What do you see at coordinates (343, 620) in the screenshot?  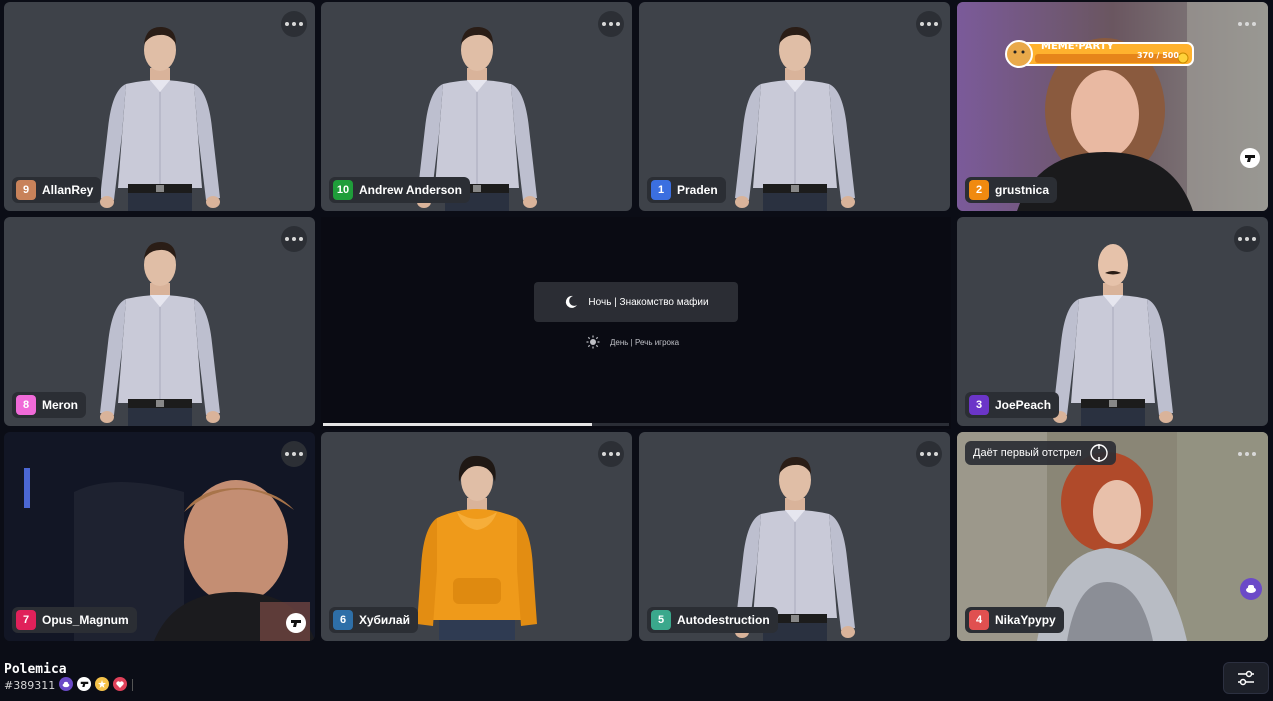 I see `player-number: 6` at bounding box center [343, 620].